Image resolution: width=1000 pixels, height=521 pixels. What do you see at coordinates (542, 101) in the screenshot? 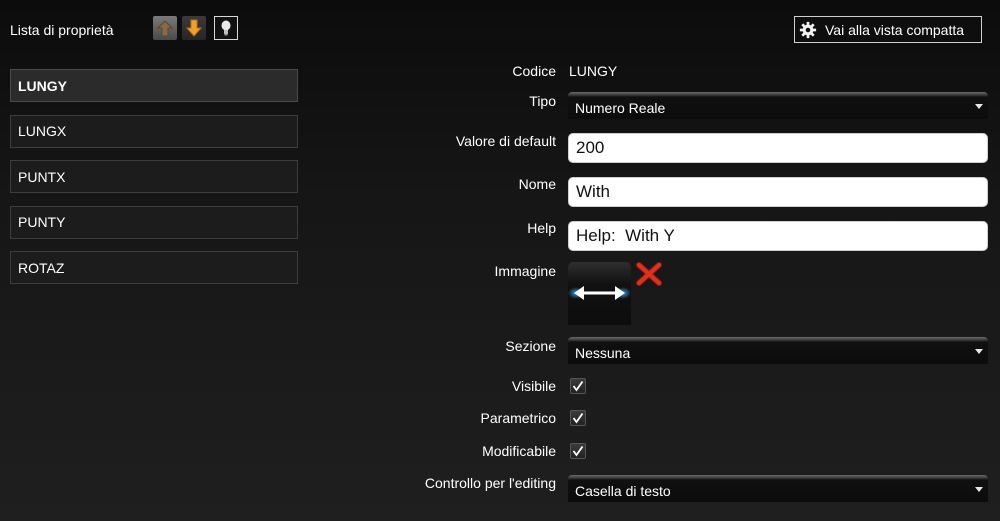
I see `tipo-label: Tipo` at bounding box center [542, 101].